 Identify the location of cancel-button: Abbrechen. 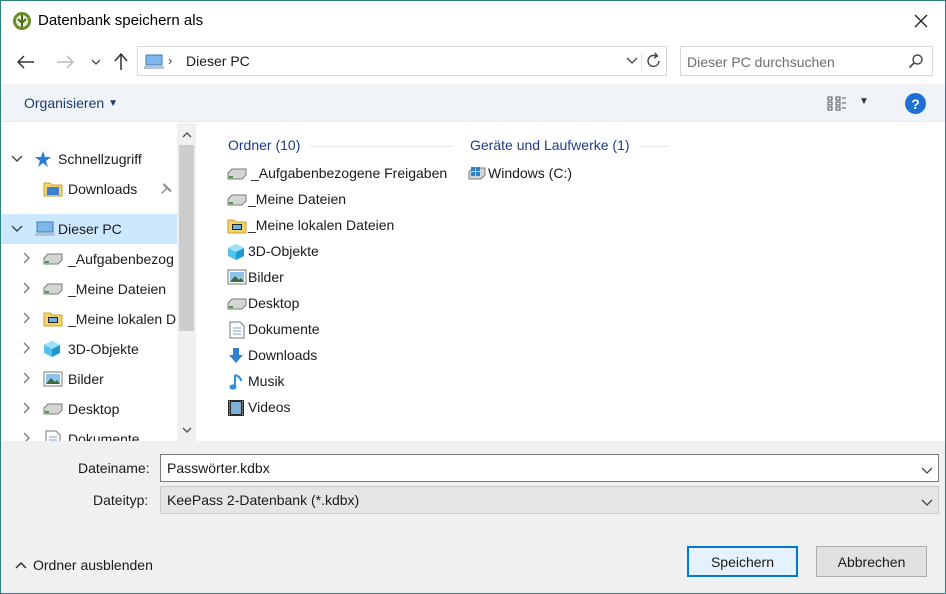
(871, 561).